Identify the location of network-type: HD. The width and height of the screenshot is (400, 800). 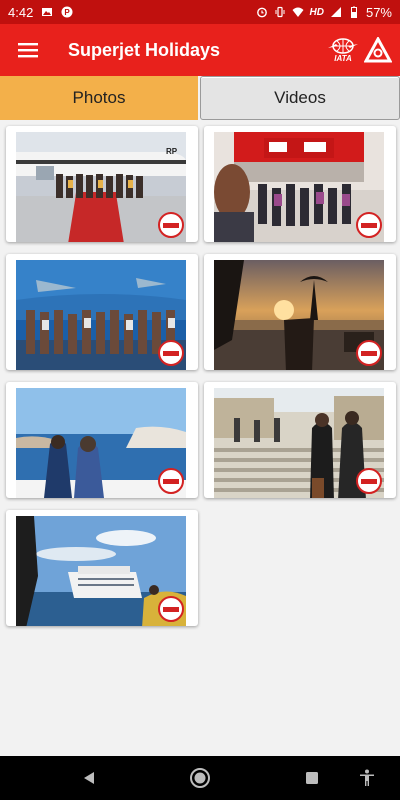
(316, 12).